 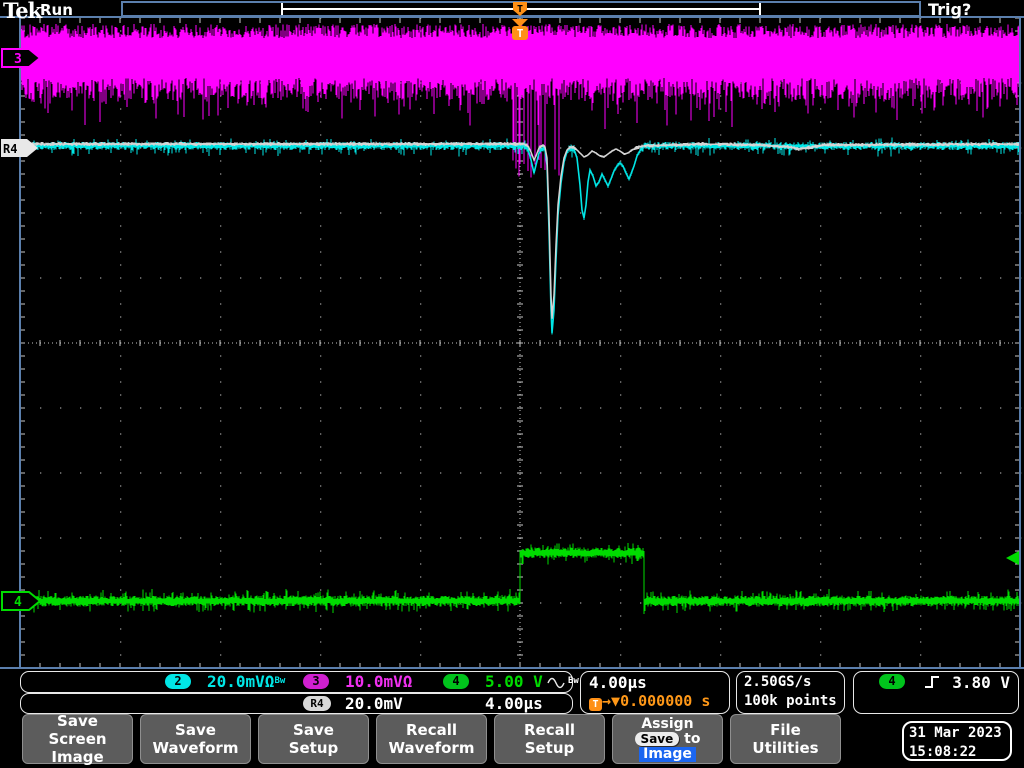 What do you see at coordinates (514, 703) in the screenshot?
I see `ref4-timebase: 4.00µs` at bounding box center [514, 703].